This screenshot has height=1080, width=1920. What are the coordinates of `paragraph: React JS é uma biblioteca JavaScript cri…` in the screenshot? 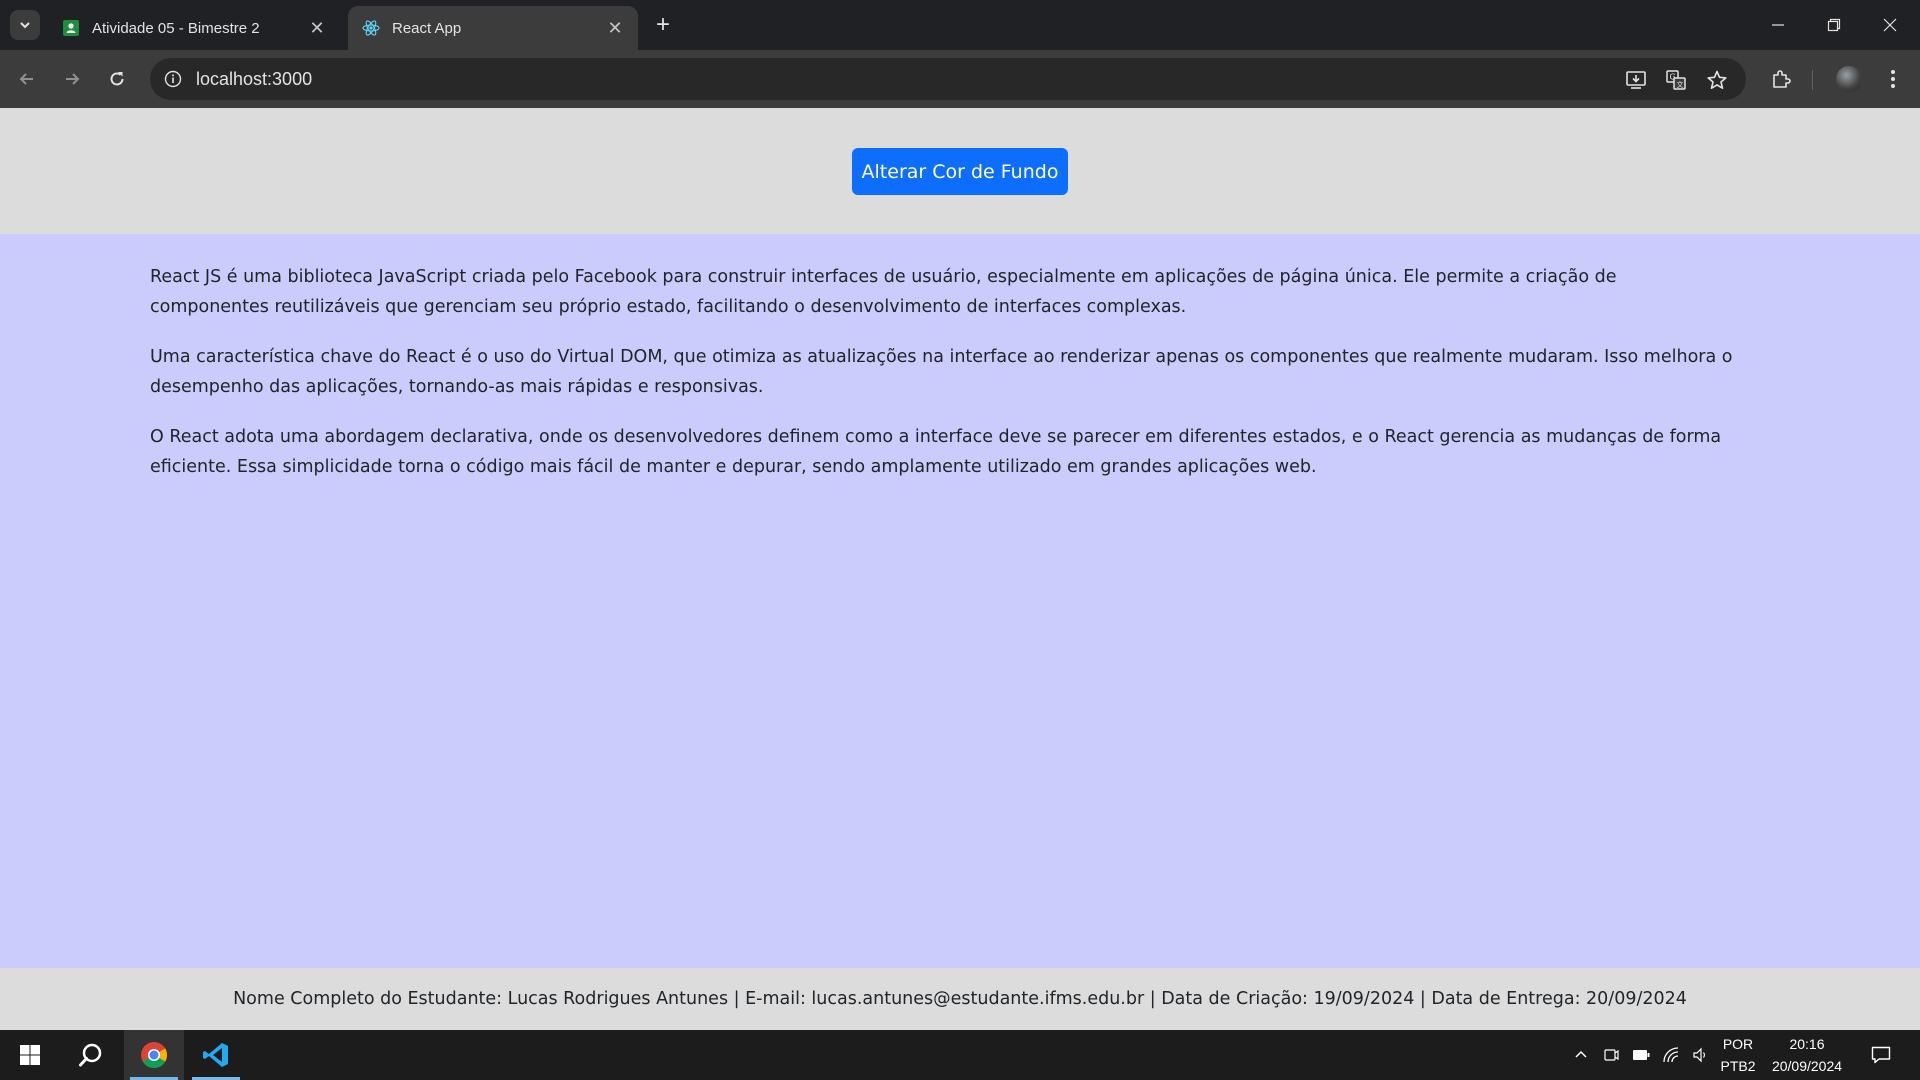 It's located at (883, 292).